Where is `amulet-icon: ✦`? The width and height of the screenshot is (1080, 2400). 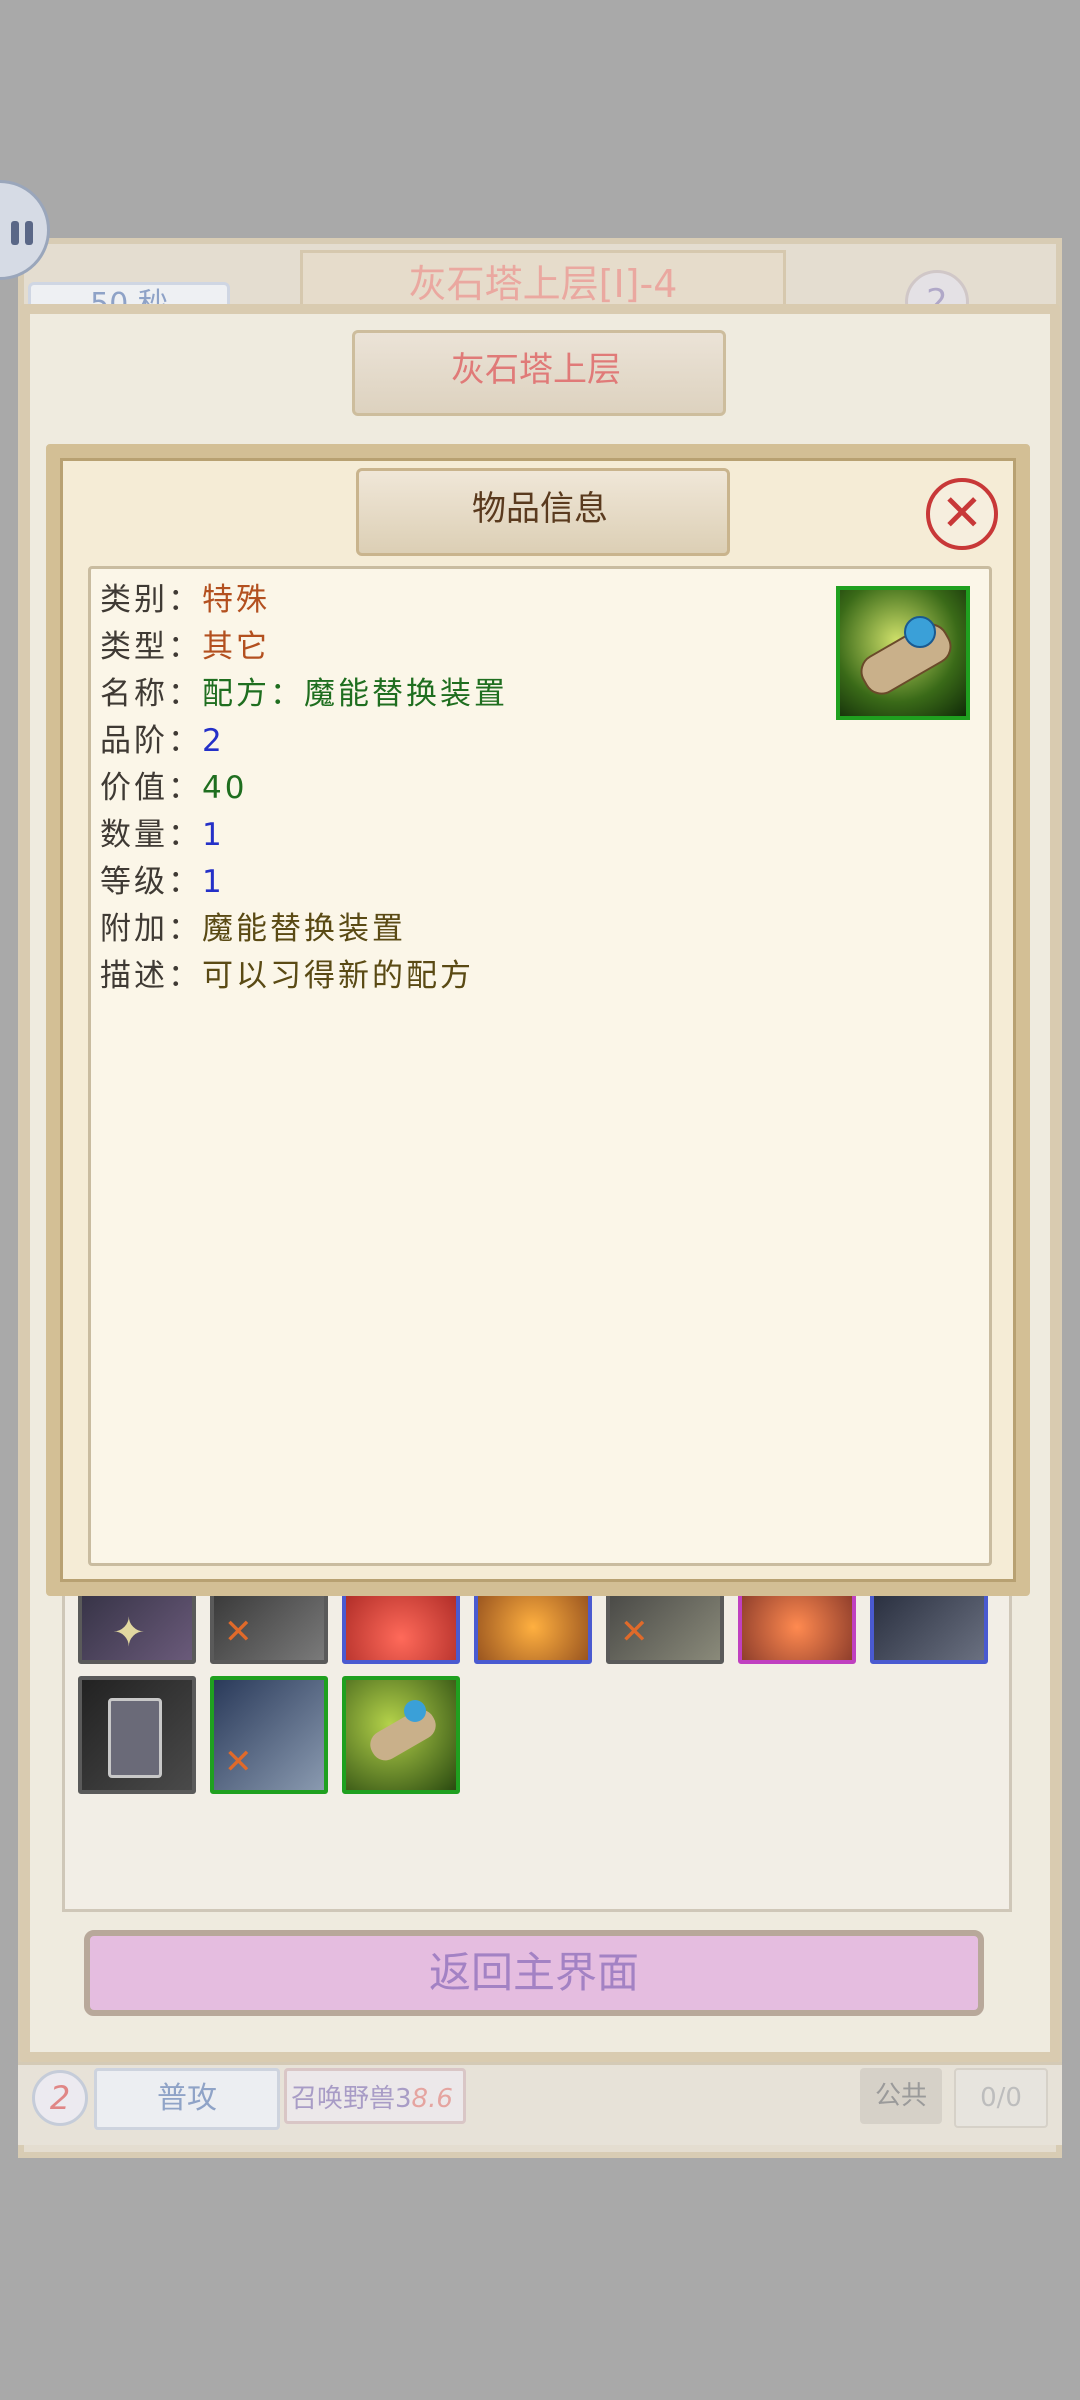 amulet-icon: ✦ is located at coordinates (129, 1633).